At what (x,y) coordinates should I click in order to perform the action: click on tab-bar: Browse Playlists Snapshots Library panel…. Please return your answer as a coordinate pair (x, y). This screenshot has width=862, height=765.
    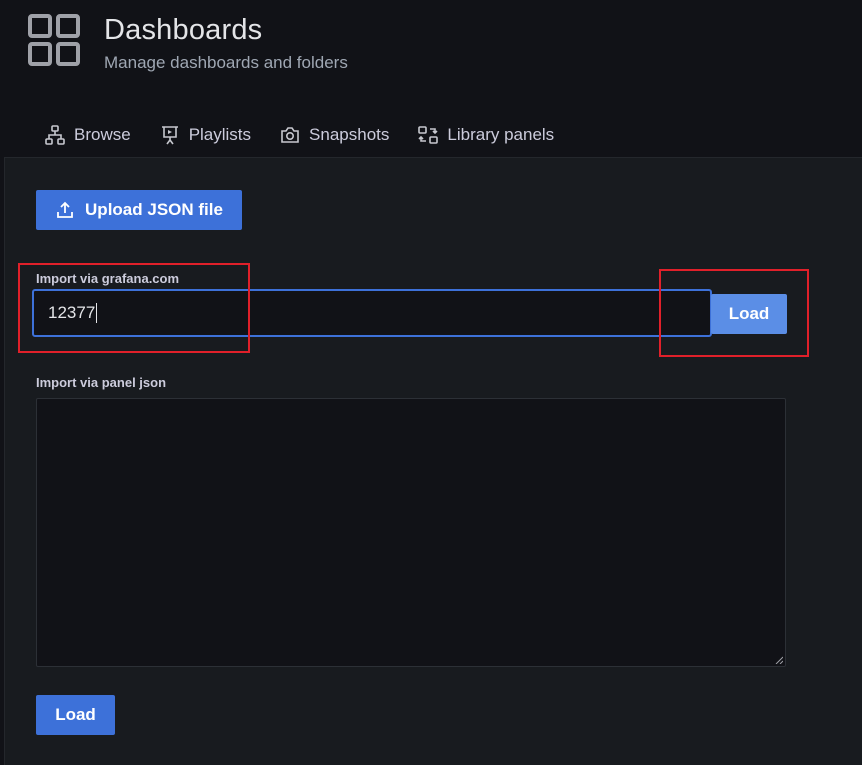
    Looking at the image, I should click on (299, 136).